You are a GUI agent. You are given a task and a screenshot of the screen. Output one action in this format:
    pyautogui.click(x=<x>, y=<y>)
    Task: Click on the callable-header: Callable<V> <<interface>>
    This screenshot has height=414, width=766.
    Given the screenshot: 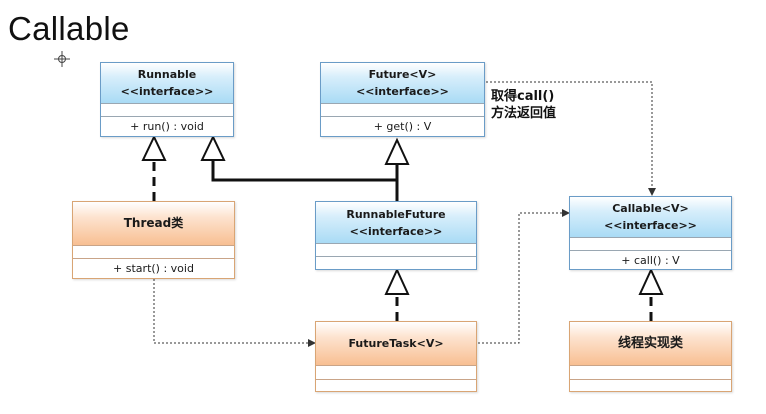 What is the action you would take?
    pyautogui.click(x=650, y=217)
    